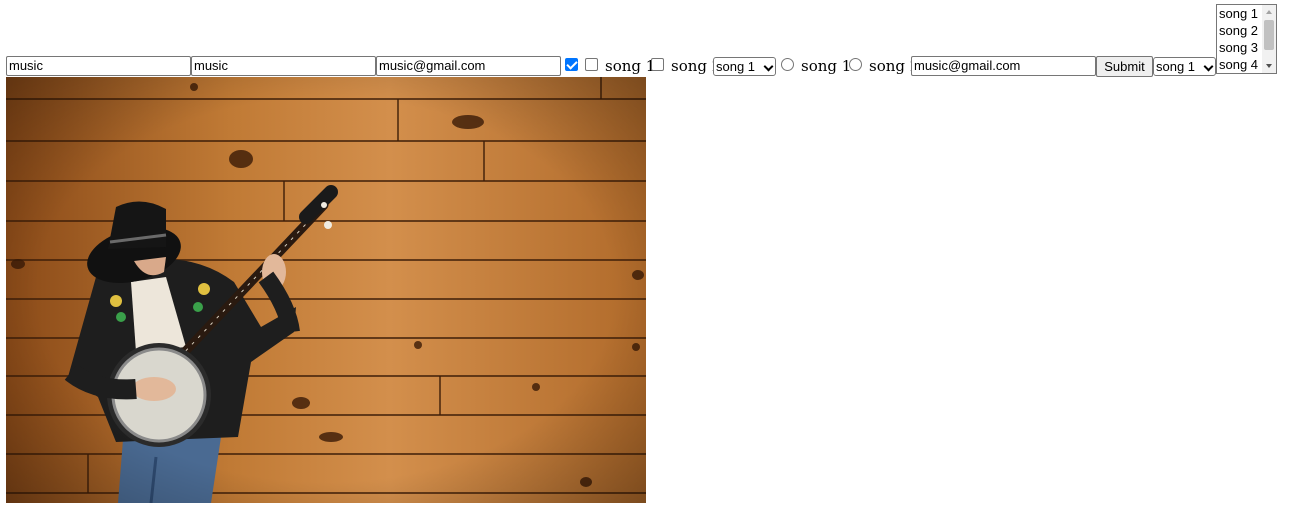  I want to click on scroll-down-icon, so click(1269, 66).